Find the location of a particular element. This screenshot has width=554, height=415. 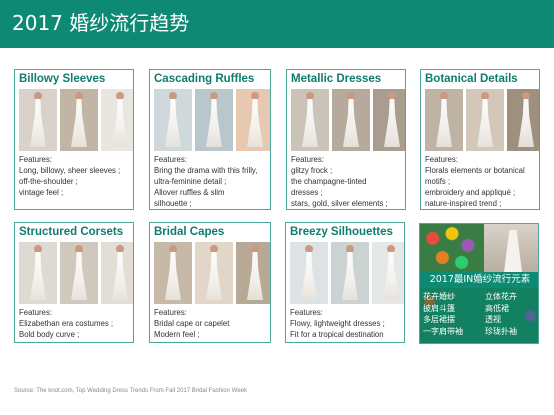

summary-item: 高低裙 is located at coordinates (497, 308).